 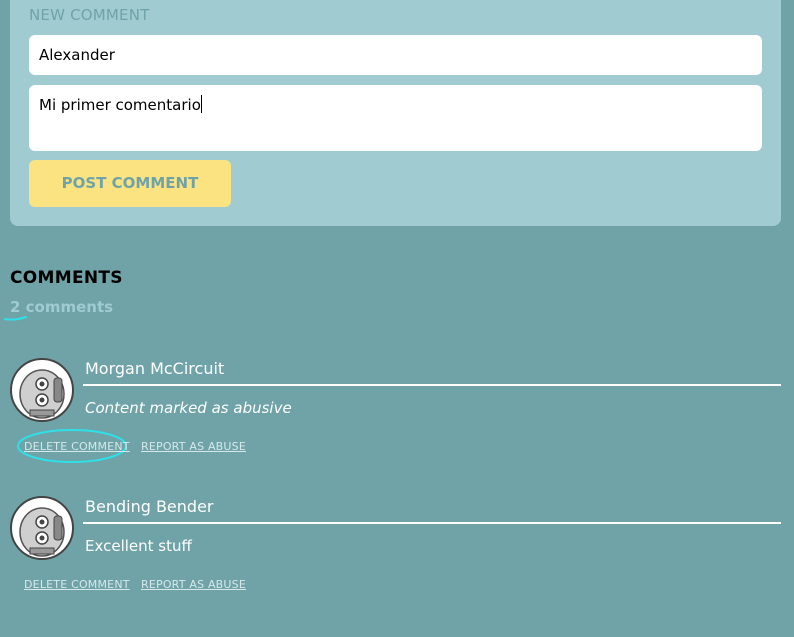 I want to click on comment-body: Excellent stuff, so click(x=138, y=546).